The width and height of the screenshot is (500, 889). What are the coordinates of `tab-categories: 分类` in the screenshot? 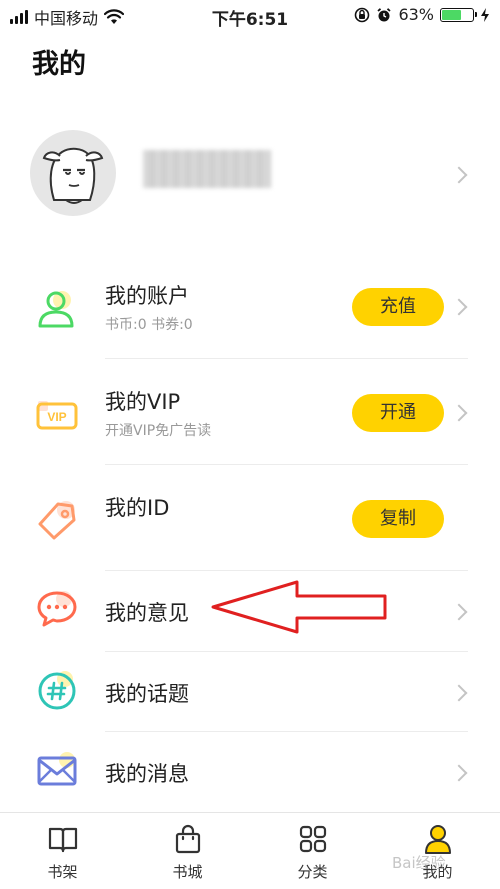 It's located at (312, 851).